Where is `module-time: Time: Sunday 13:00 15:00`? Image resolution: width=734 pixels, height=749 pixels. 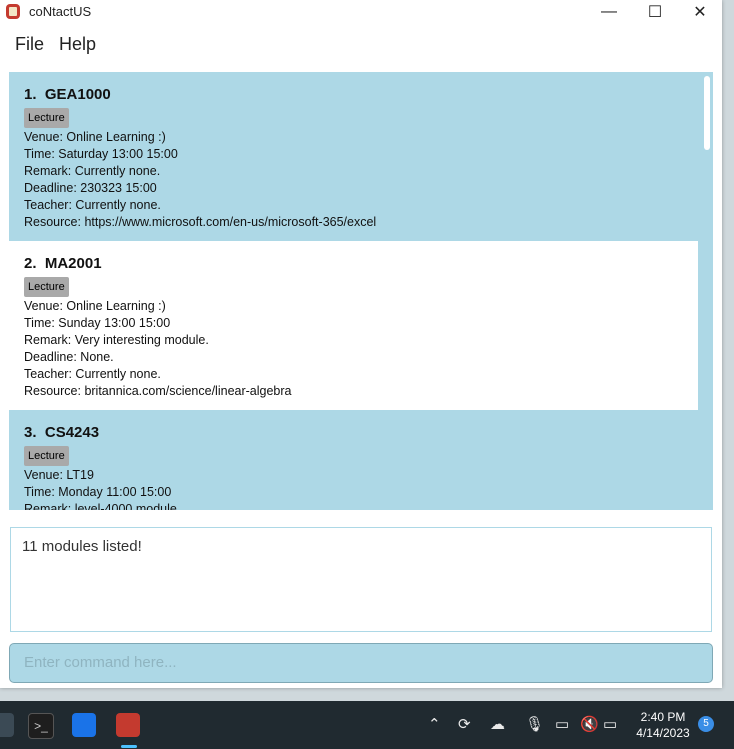
module-time: Time: Sunday 13:00 15:00 is located at coordinates (97, 323).